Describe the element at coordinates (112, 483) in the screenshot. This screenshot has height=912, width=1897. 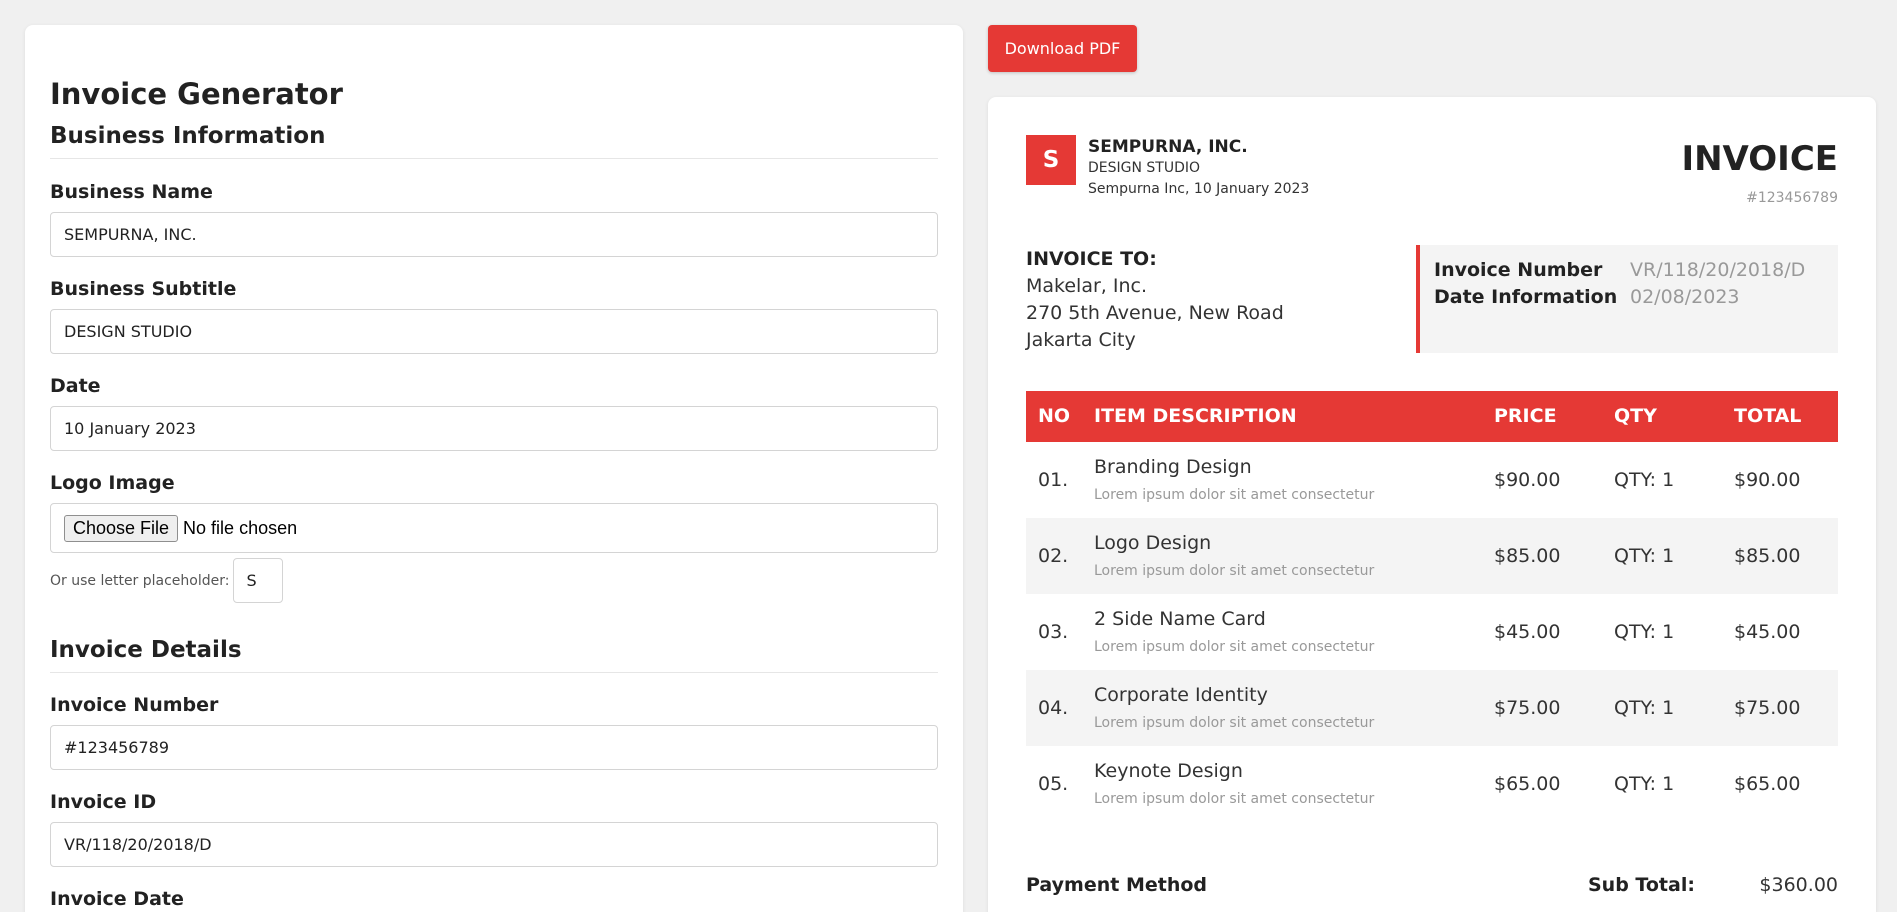
I see `logo-image-label: Logo Image` at that location.